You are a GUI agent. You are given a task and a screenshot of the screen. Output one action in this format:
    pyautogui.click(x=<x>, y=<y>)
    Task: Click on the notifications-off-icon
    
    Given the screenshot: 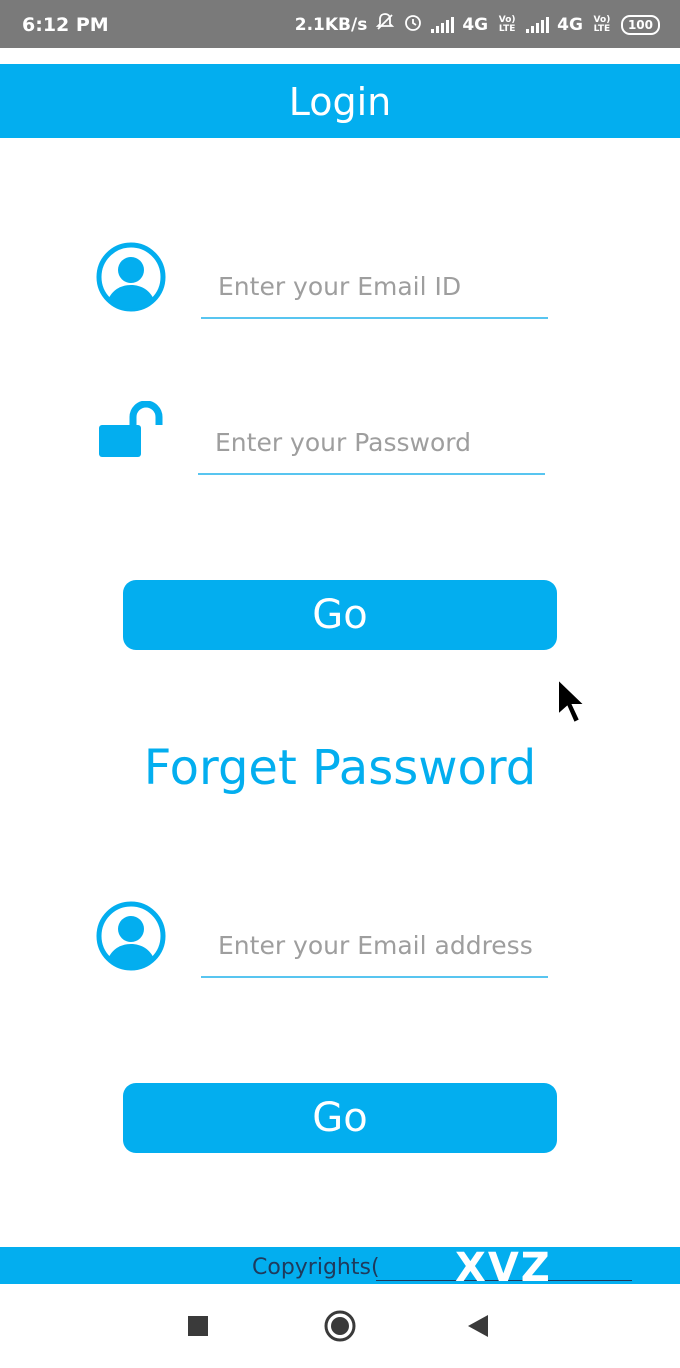 What is the action you would take?
    pyautogui.click(x=385, y=24)
    